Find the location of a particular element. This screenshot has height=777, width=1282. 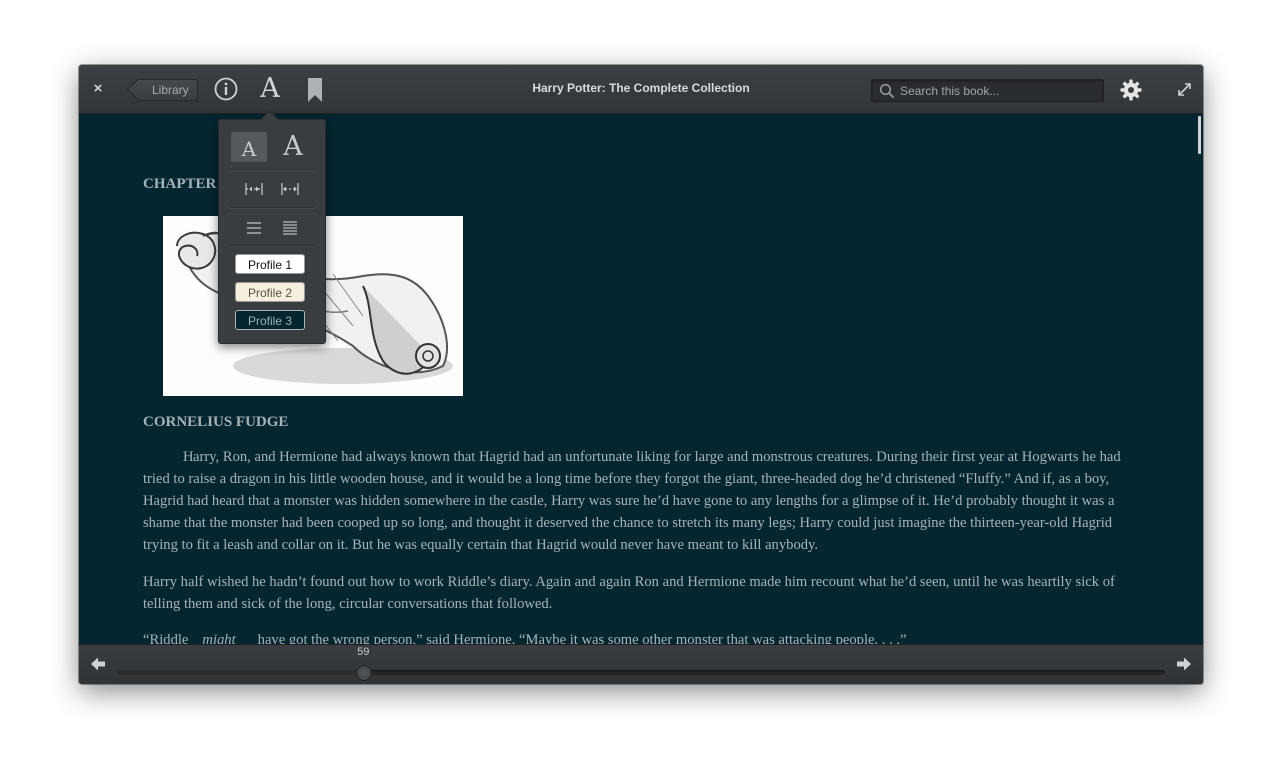

search-icon is located at coordinates (887, 91).